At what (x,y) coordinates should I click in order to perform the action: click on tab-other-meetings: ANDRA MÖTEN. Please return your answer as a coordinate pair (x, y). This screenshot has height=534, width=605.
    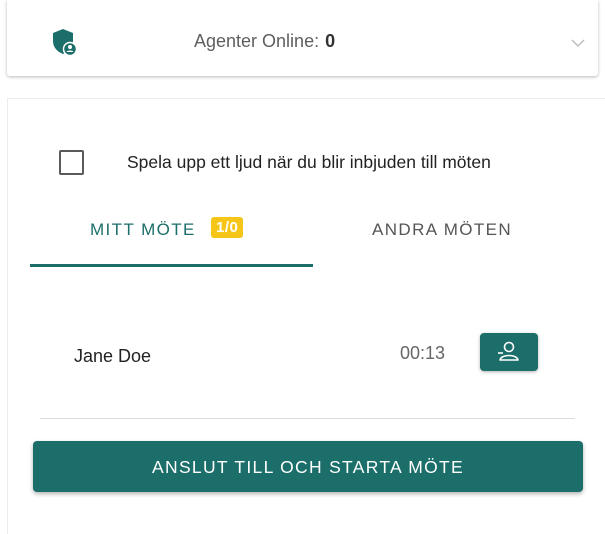
    Looking at the image, I should click on (448, 242).